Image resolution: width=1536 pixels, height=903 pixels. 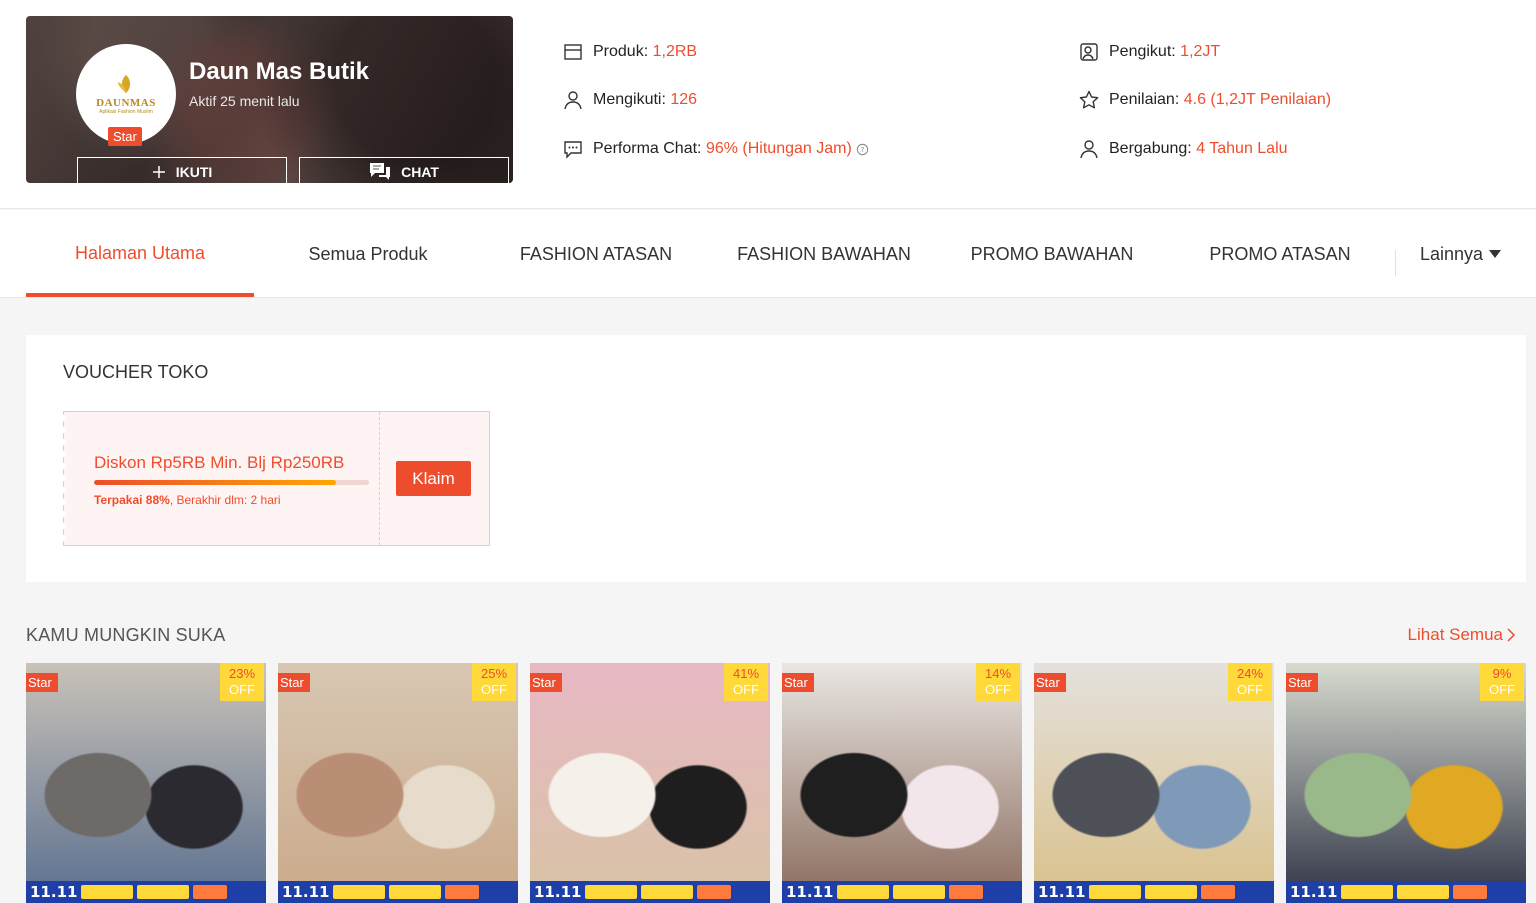 I want to click on discount-value: 24%, so click(x=1250, y=673).